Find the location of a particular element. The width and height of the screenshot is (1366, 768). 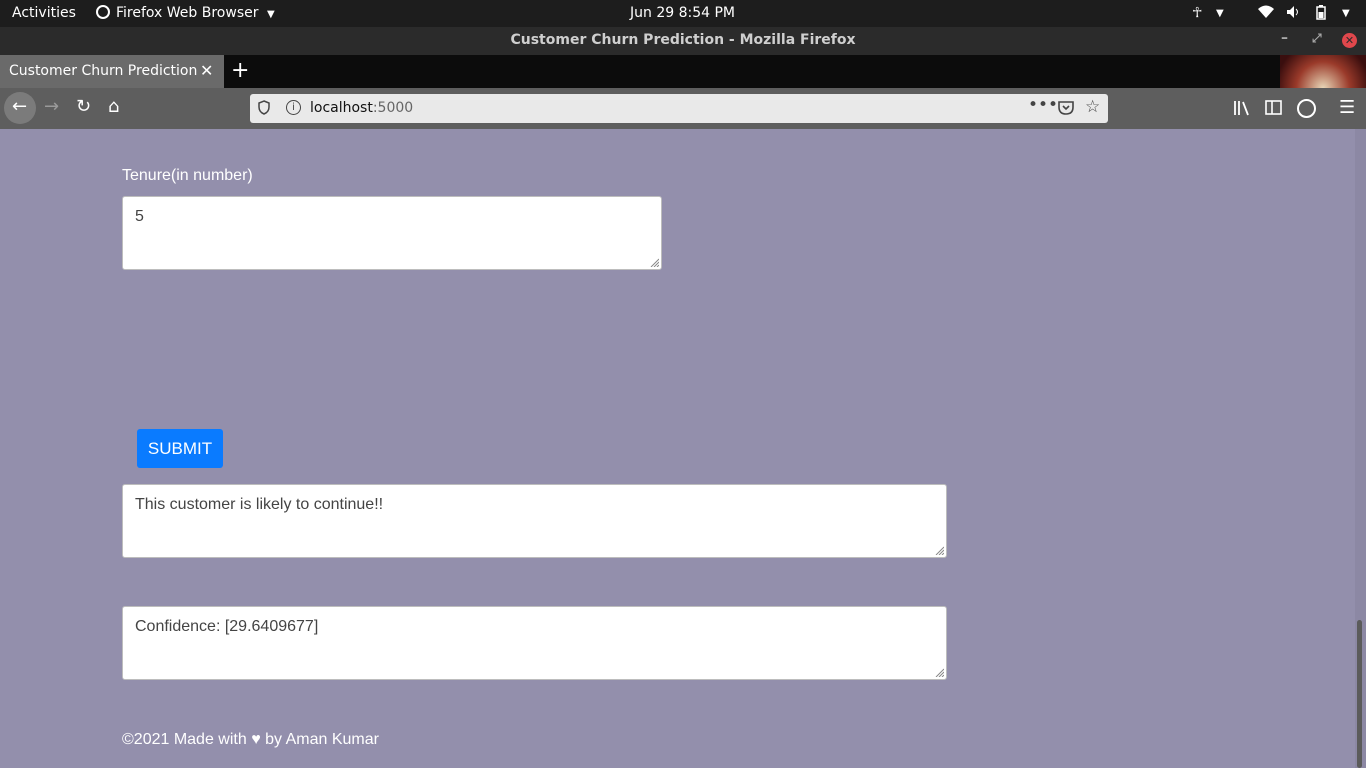

submit-button: SUBMIT is located at coordinates (180, 448).